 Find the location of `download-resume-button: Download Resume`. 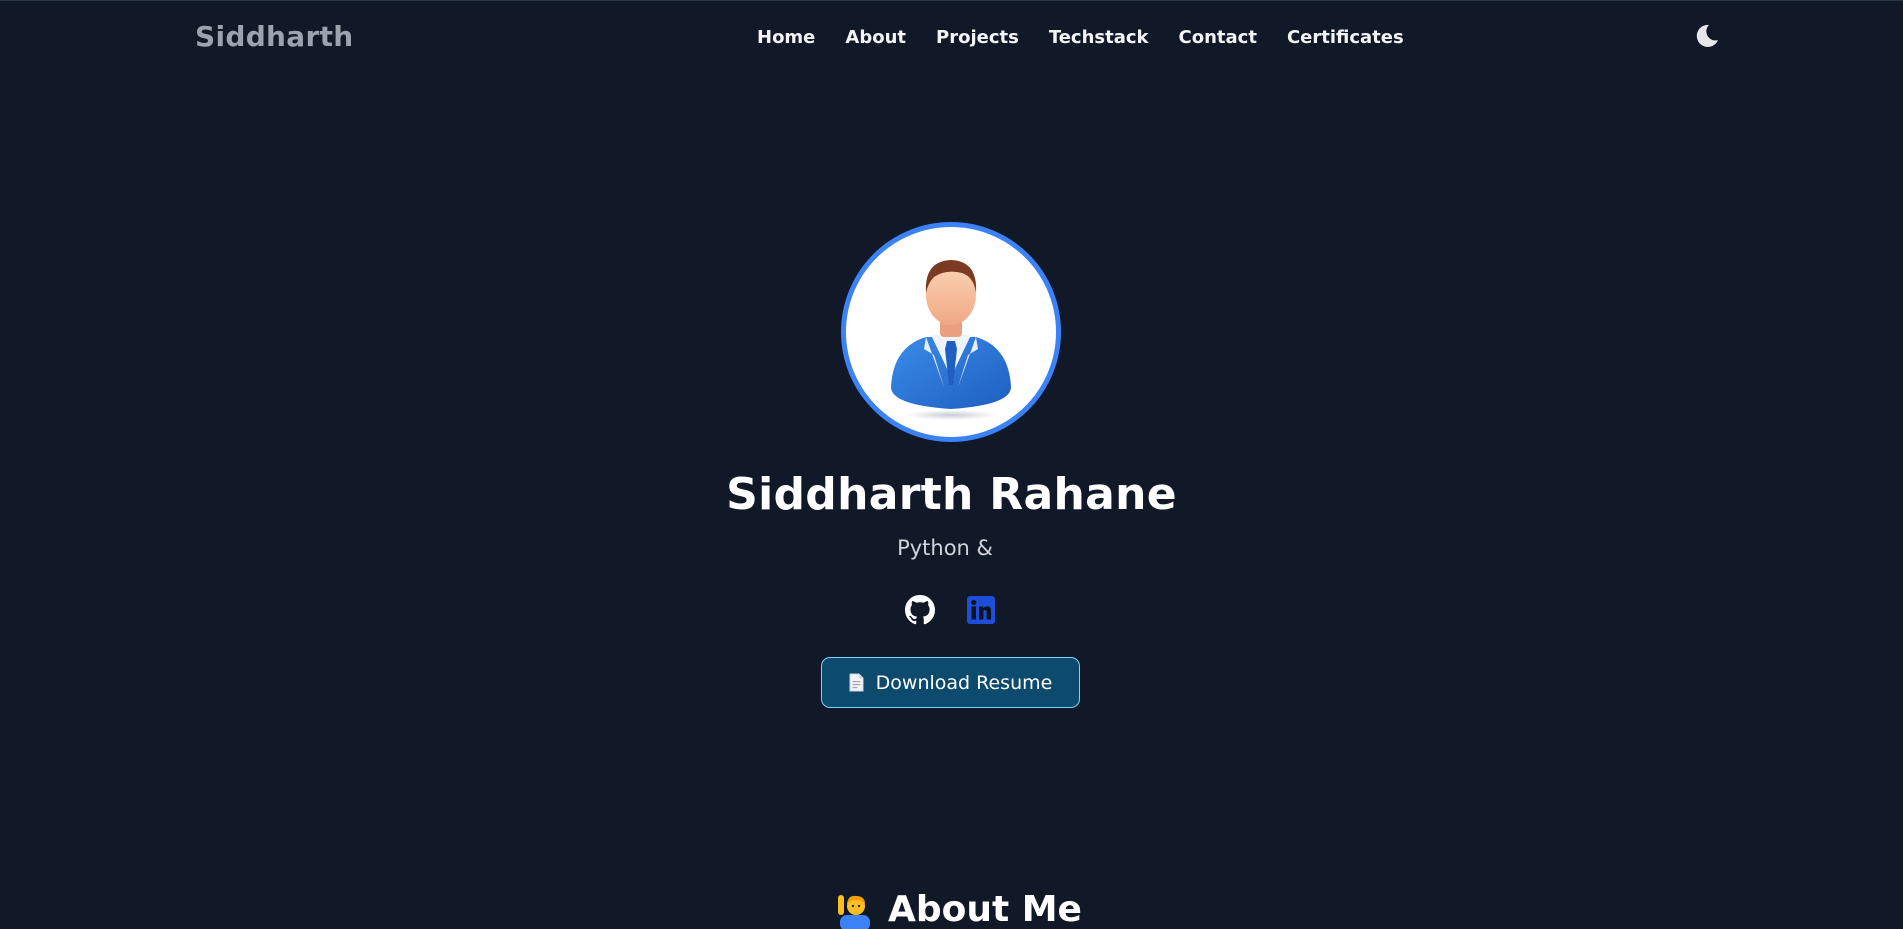

download-resume-button: Download Resume is located at coordinates (950, 682).